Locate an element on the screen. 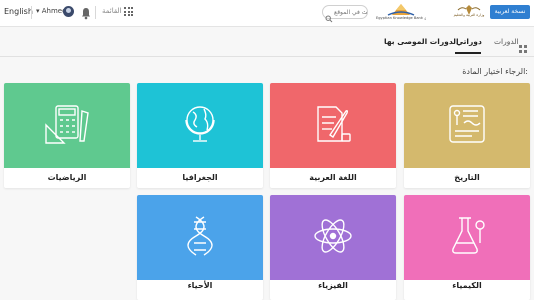 Image resolution: width=534 pixels, height=300 pixels. menu-label: القائمة is located at coordinates (112, 11).